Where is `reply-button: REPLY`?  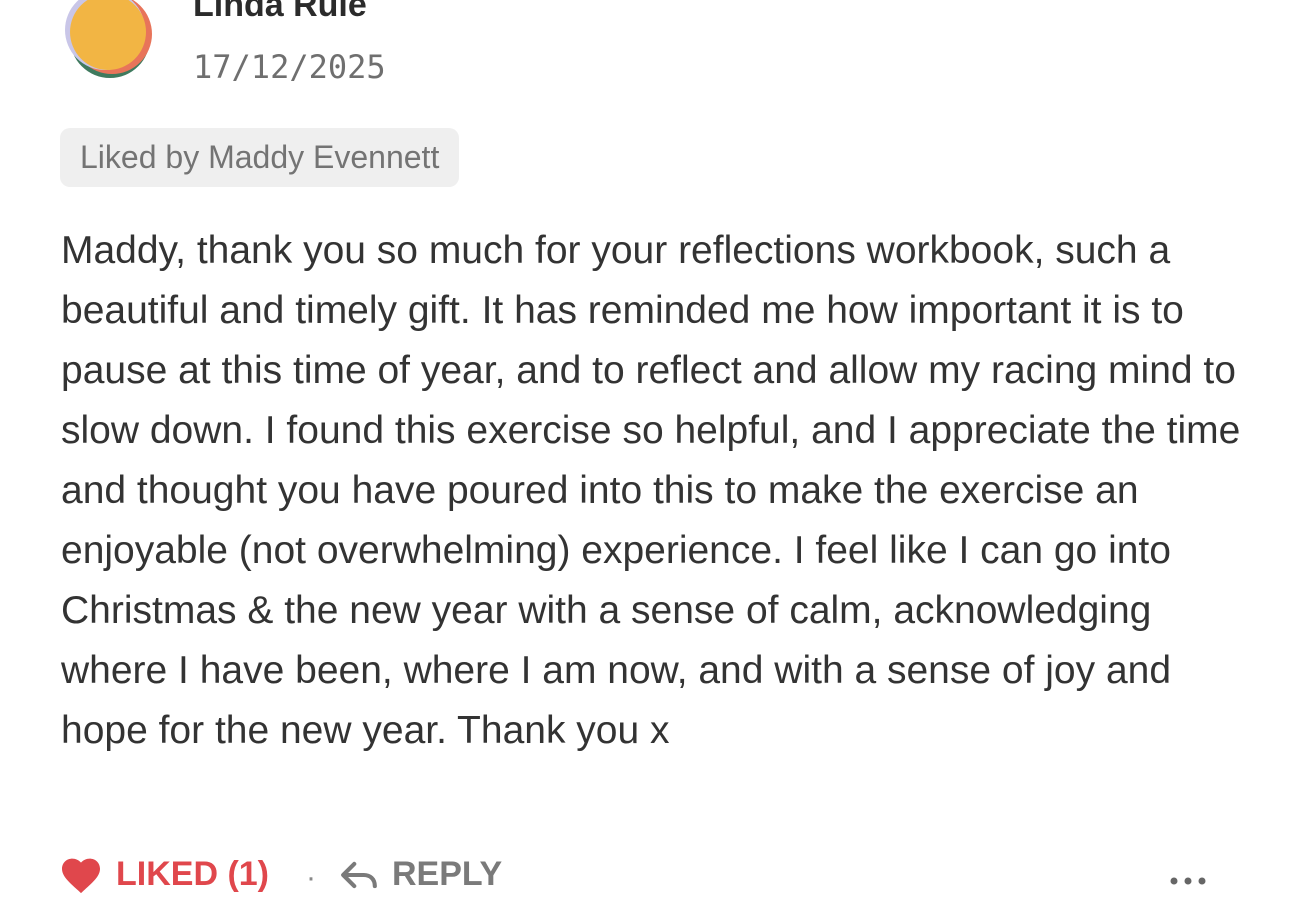
reply-button: REPLY is located at coordinates (421, 874).